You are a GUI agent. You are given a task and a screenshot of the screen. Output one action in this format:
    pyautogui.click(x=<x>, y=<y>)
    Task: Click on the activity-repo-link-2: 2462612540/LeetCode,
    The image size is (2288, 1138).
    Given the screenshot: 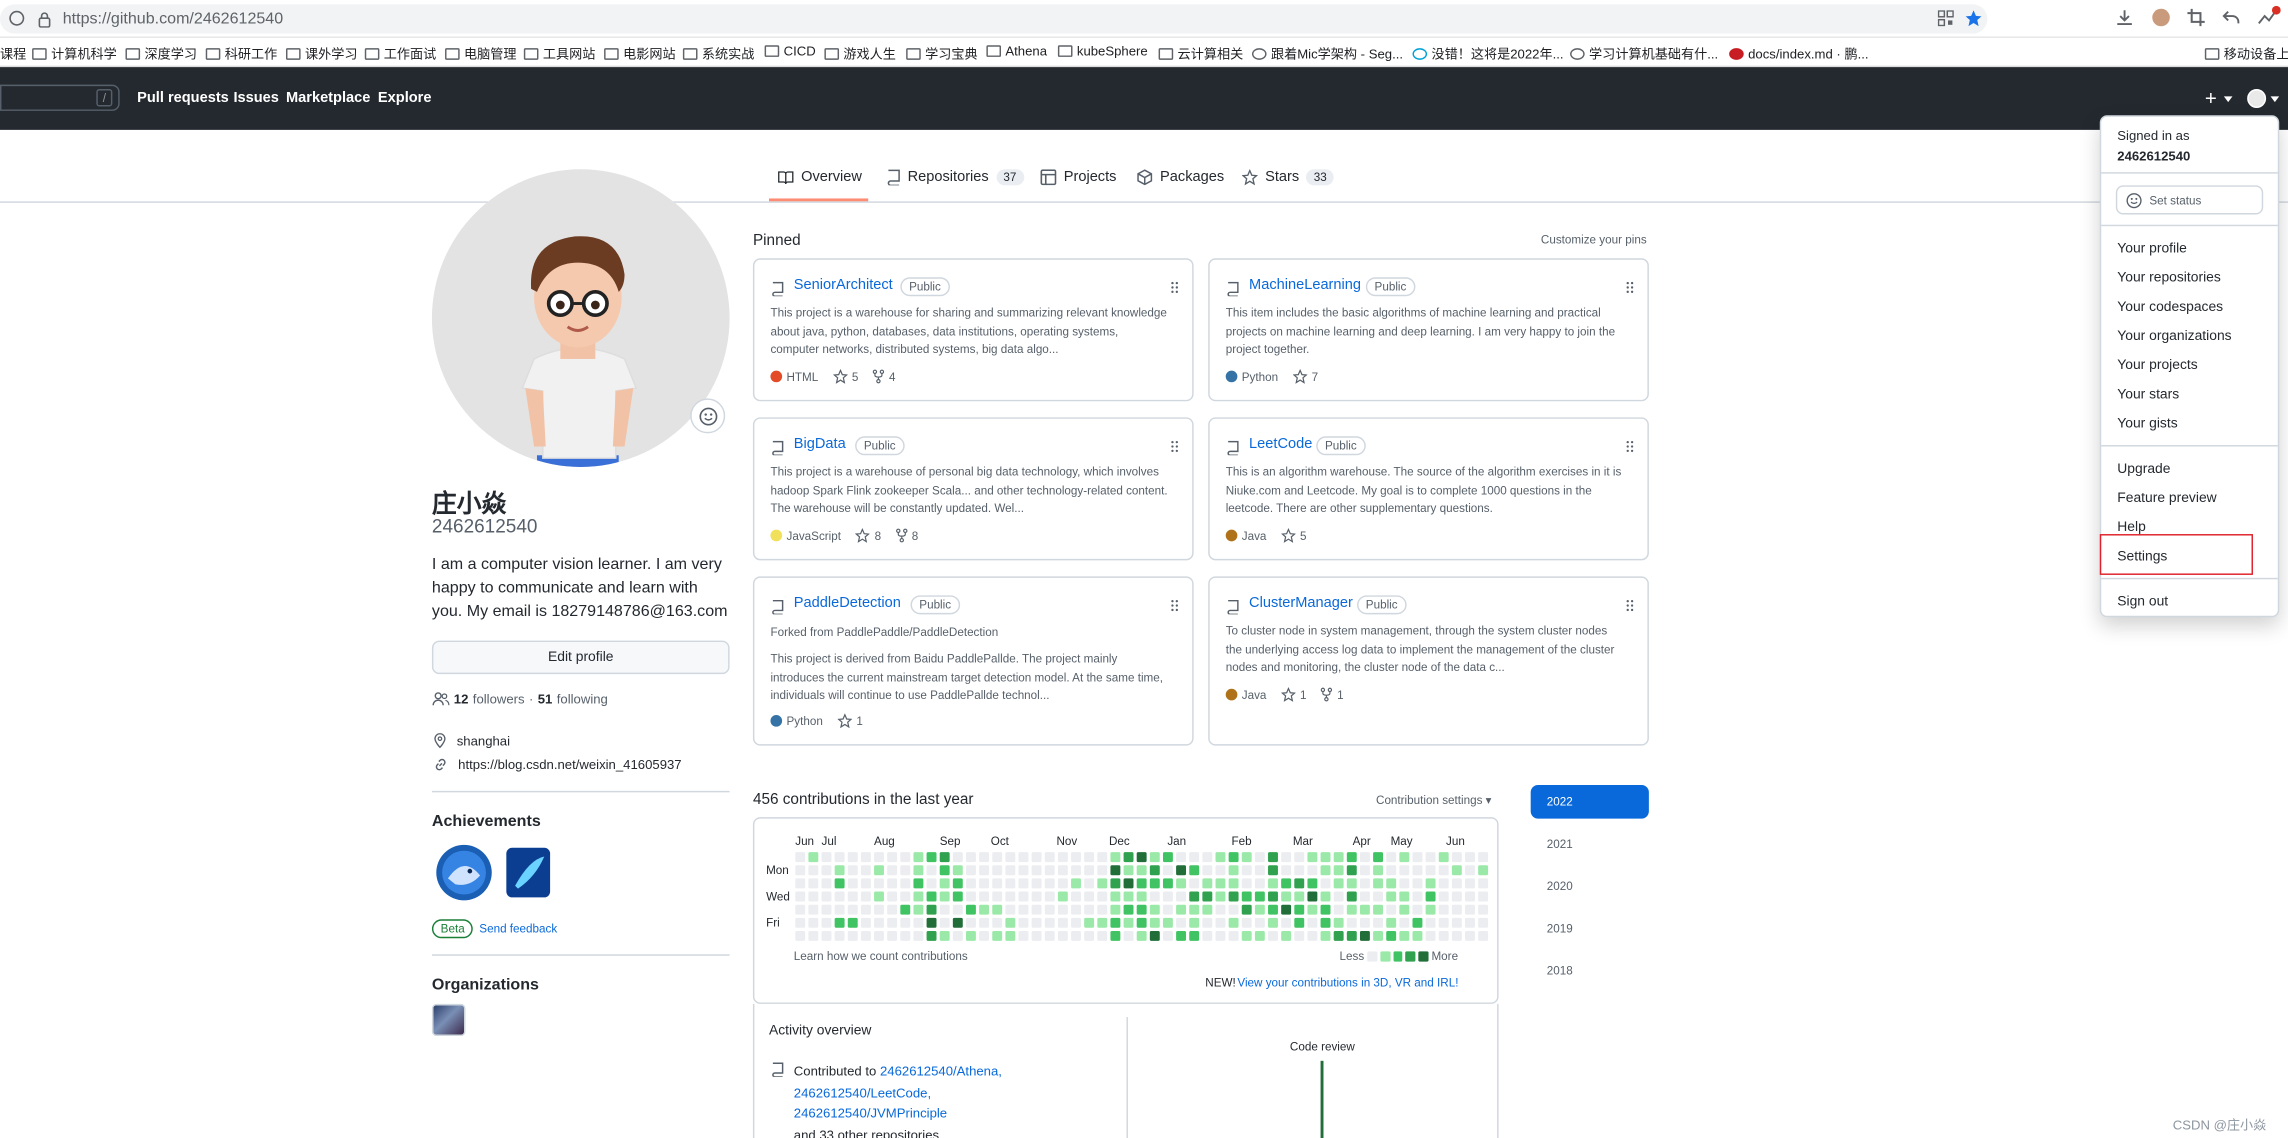 What is the action you would take?
    pyautogui.click(x=862, y=1092)
    